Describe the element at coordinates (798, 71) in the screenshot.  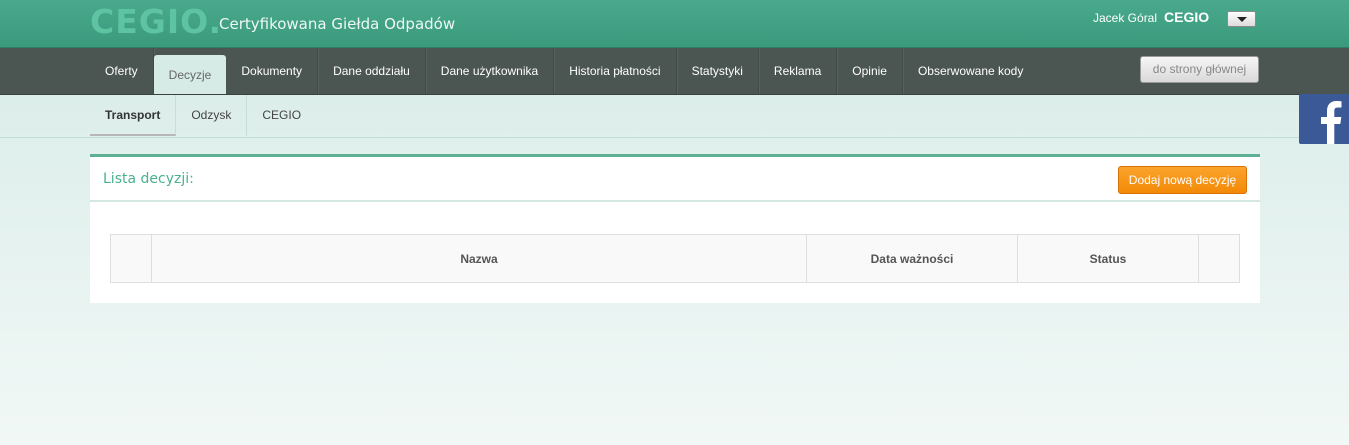
I see `nav-item-reklama: Reklama` at that location.